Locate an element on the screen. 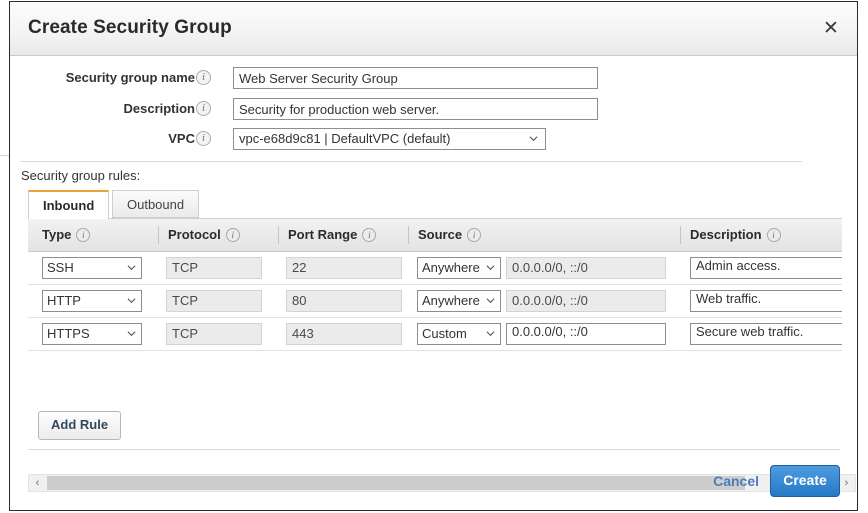  column-header-protocol: Protocol i is located at coordinates (204, 235).